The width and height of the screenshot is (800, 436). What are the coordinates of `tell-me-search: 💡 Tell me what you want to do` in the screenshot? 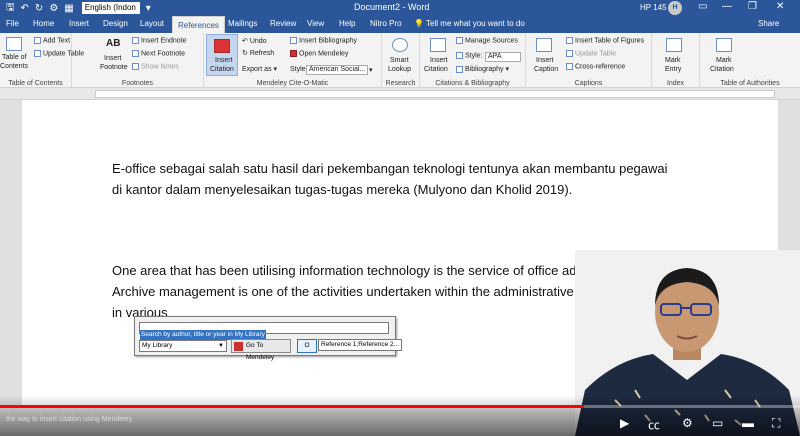 It's located at (469, 23).